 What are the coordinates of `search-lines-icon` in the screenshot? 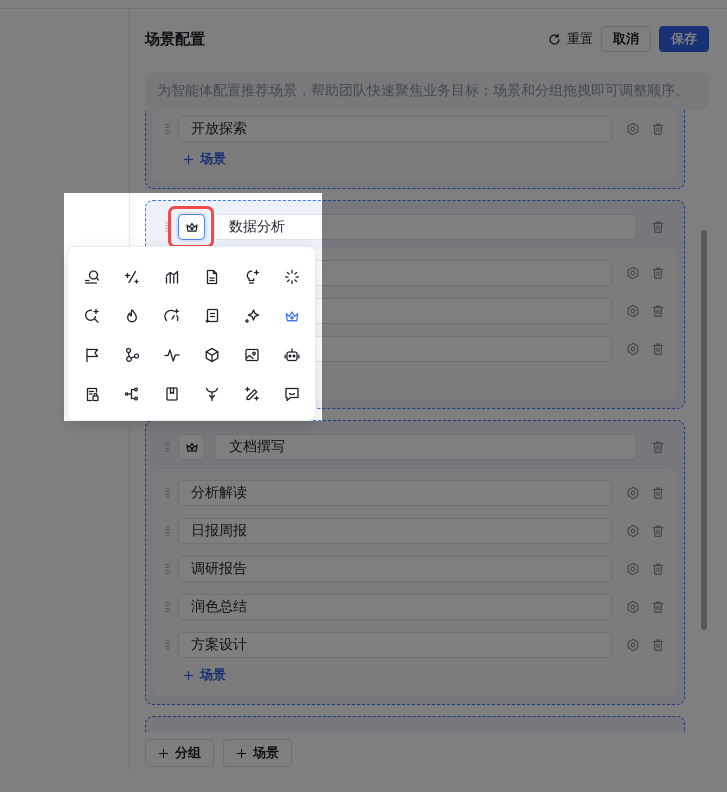 It's located at (92, 276).